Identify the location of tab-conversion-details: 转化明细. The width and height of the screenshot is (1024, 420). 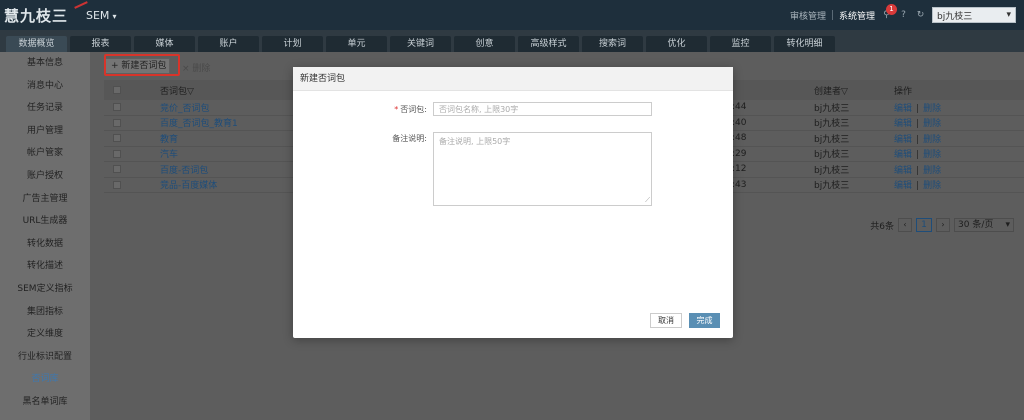
(804, 44).